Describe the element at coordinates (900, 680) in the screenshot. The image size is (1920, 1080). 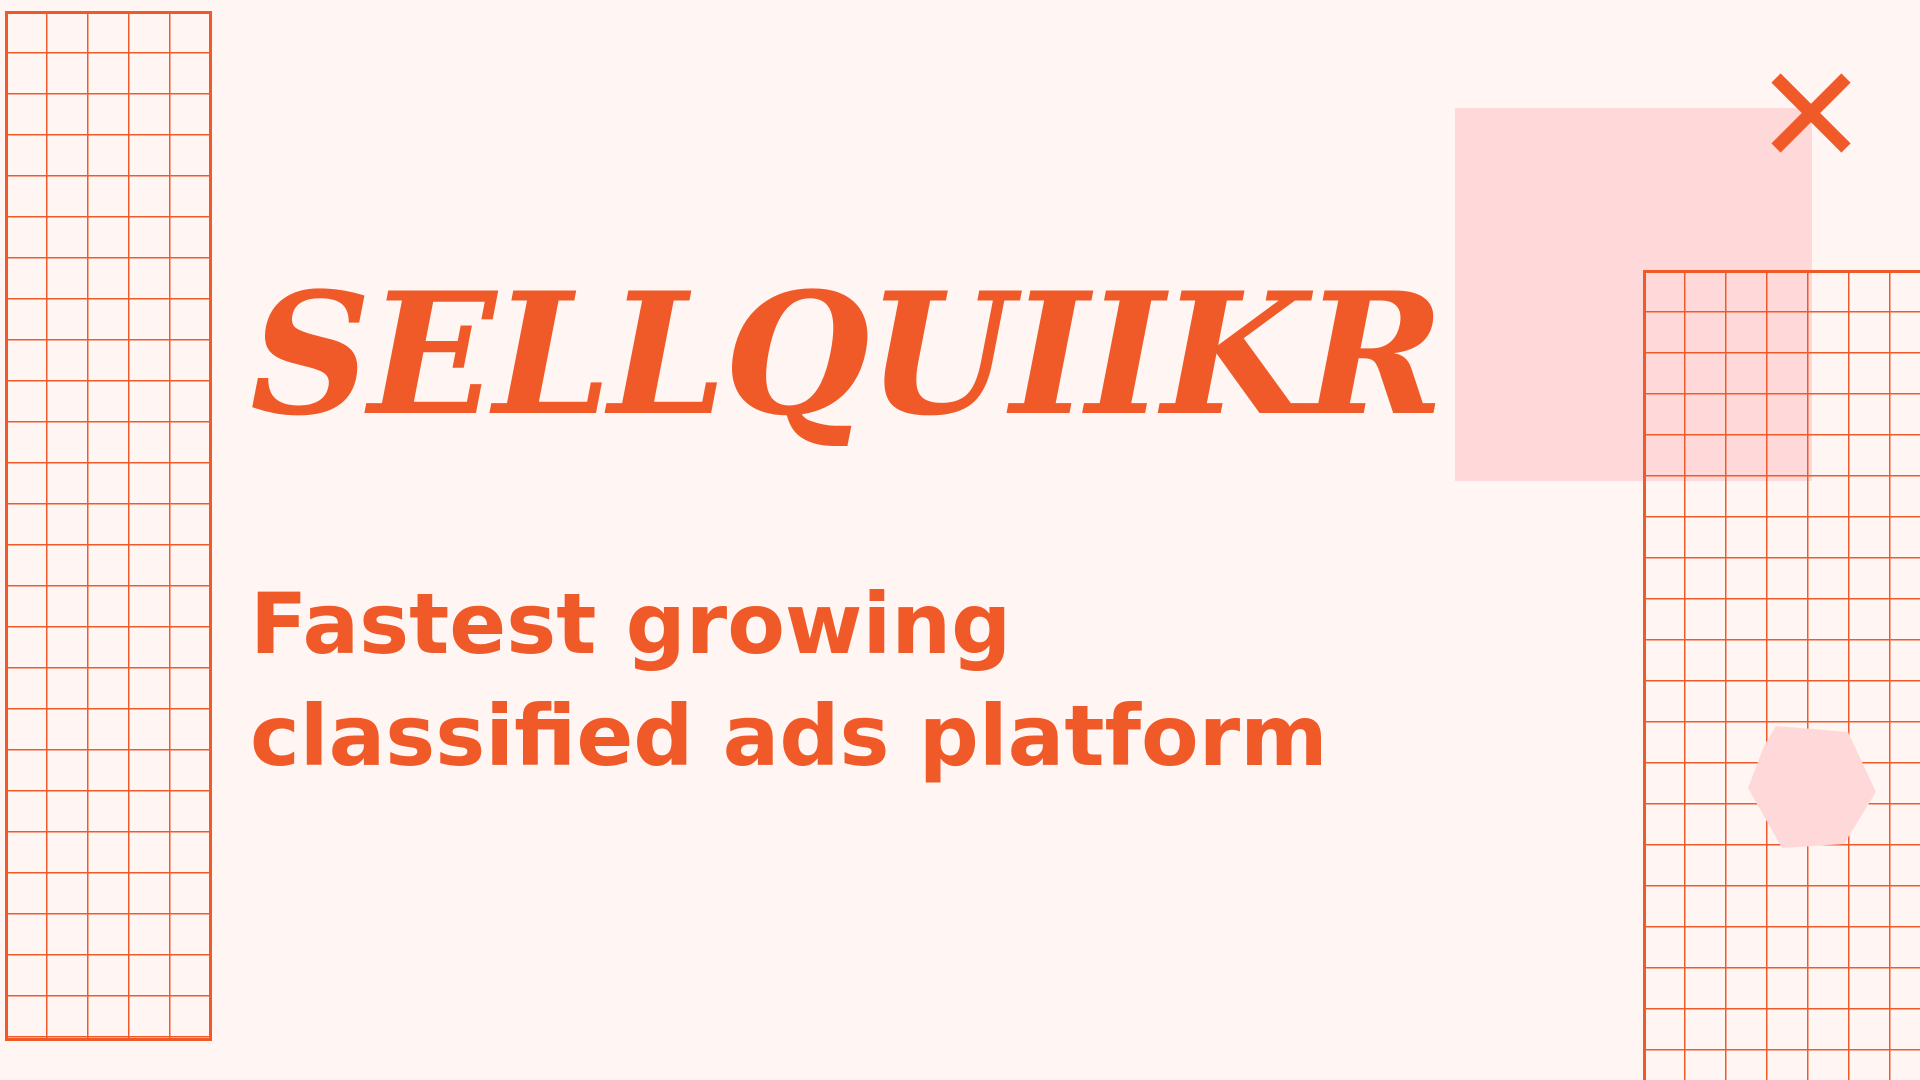
I see `tagline: Fastest growing classified ads platform` at that location.